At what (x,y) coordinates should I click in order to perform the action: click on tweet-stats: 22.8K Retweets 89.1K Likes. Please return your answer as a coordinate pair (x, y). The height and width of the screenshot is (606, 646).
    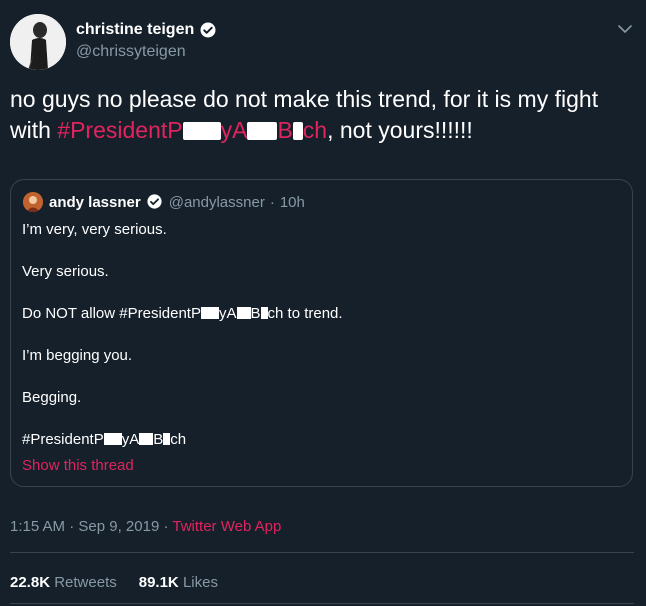
    Looking at the image, I should click on (114, 582).